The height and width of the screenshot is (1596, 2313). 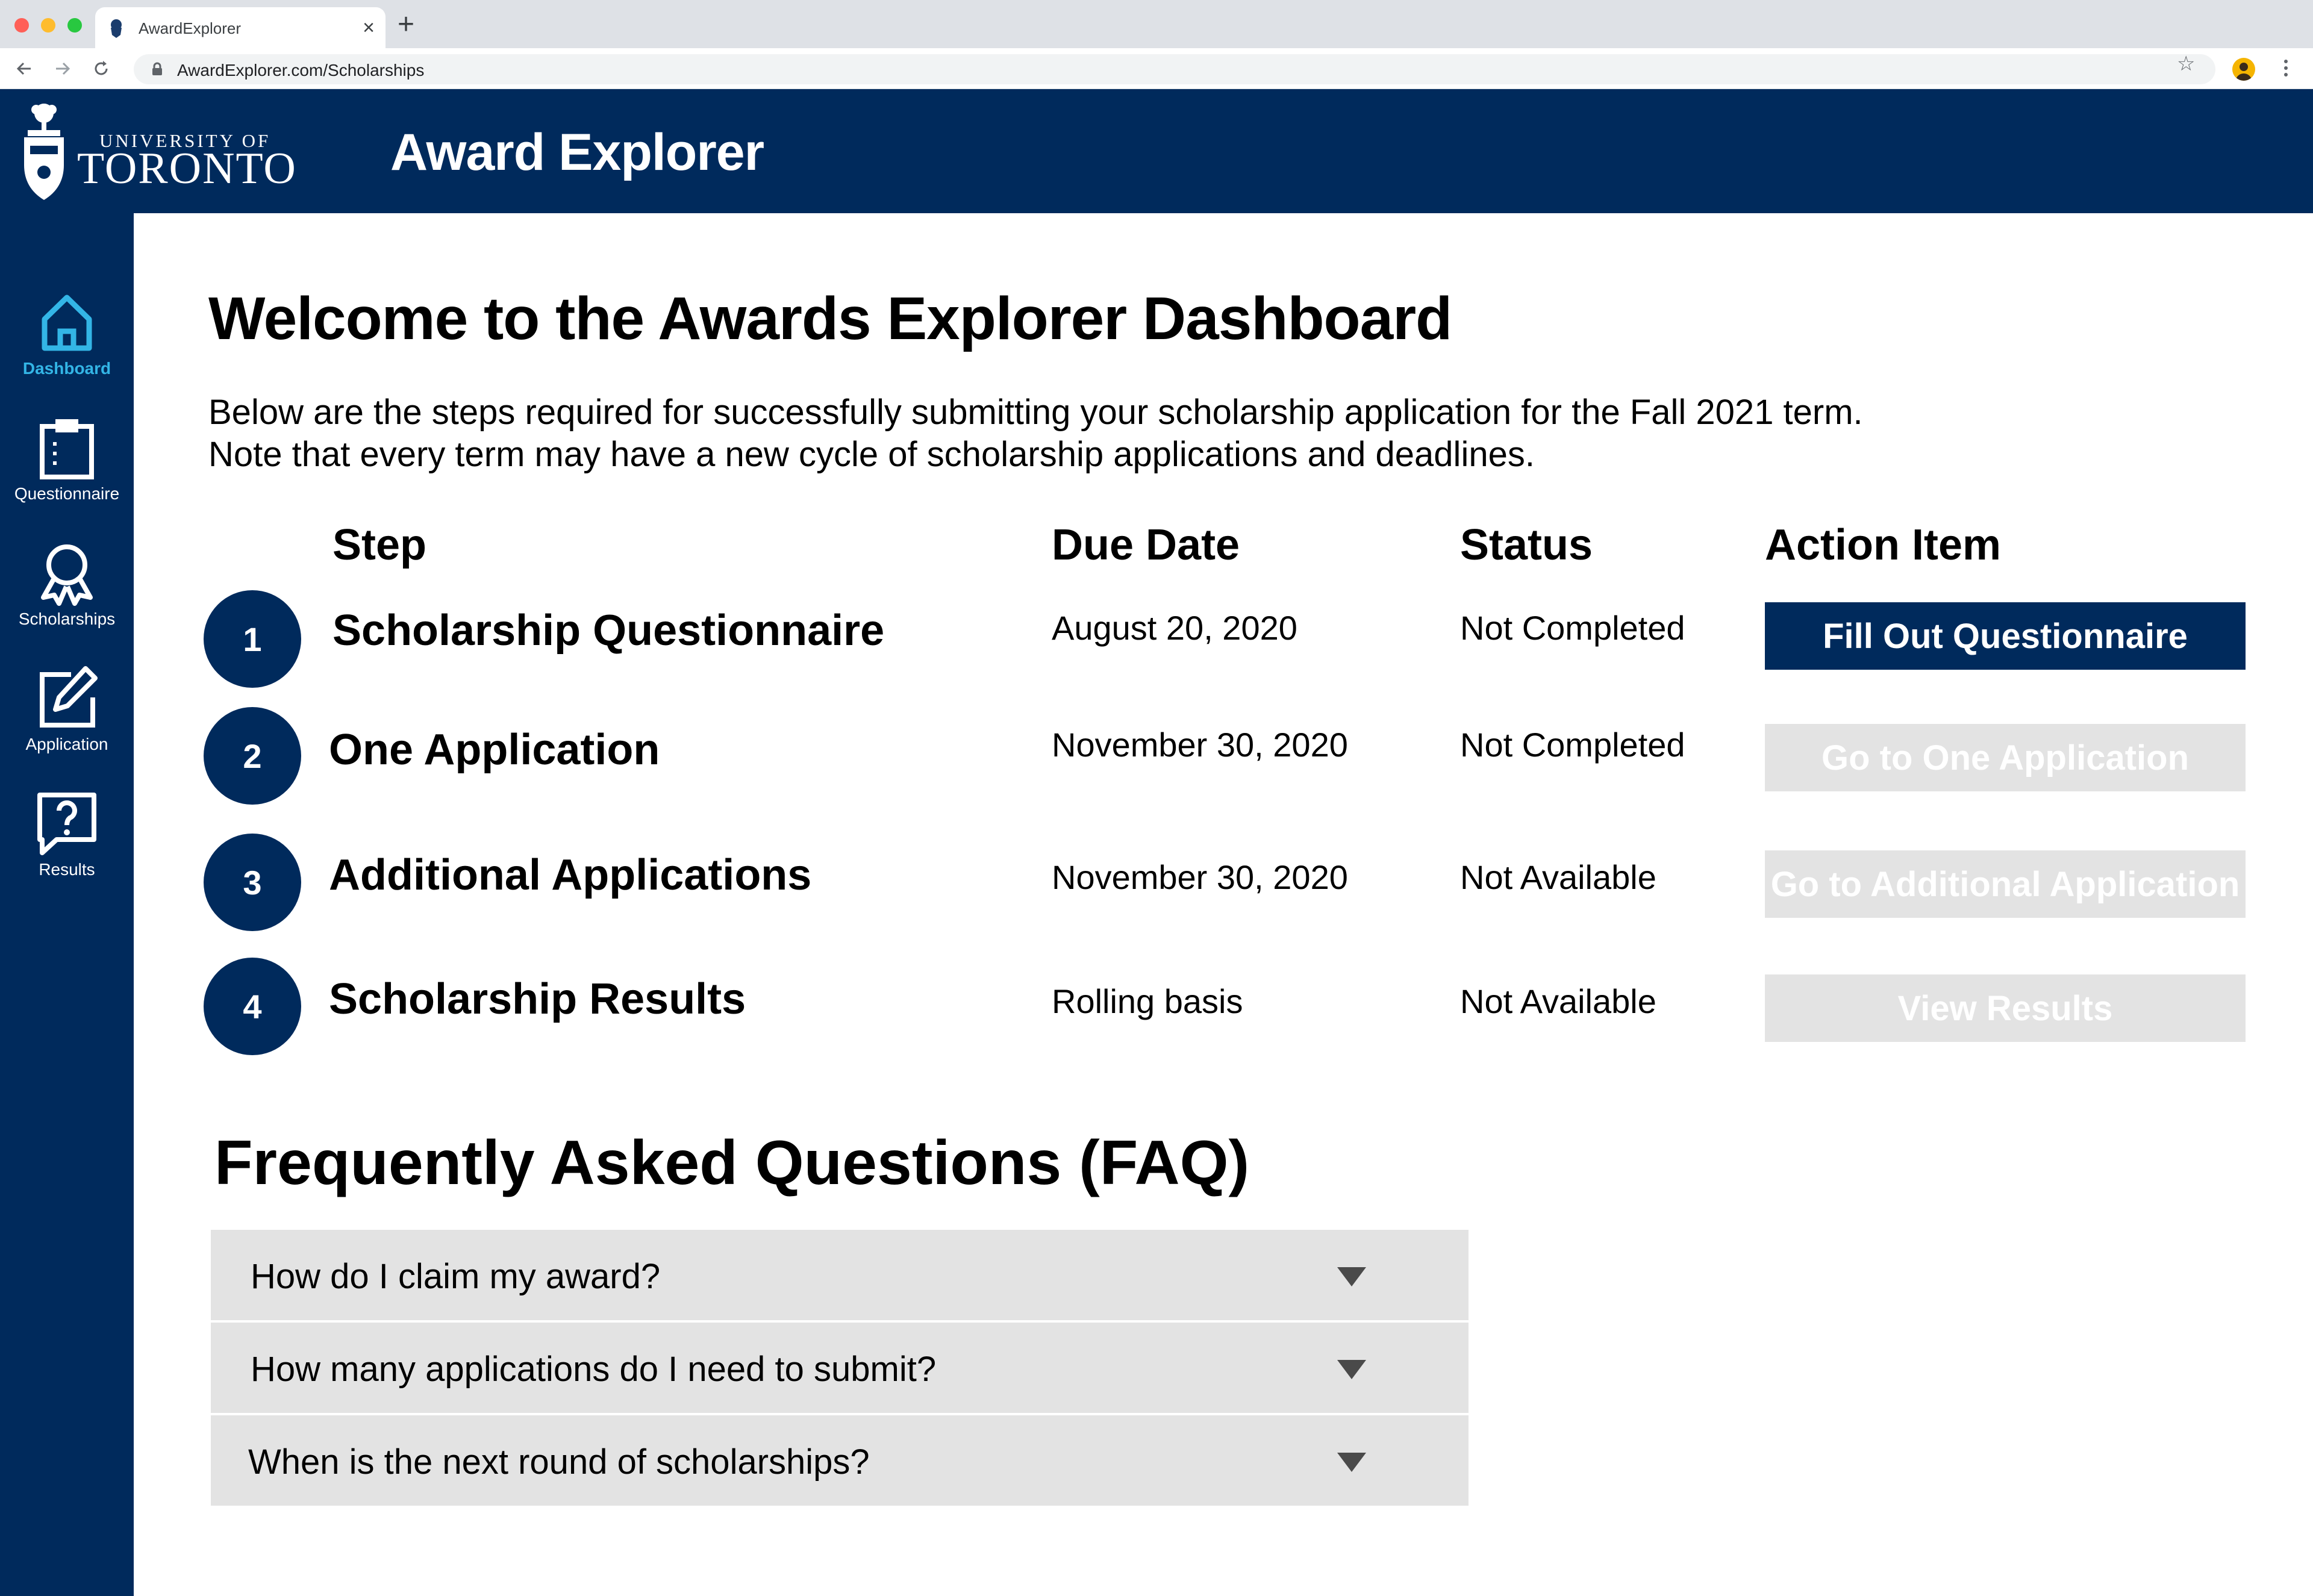 What do you see at coordinates (369, 28) in the screenshot?
I see `tab-close-icon: ×` at bounding box center [369, 28].